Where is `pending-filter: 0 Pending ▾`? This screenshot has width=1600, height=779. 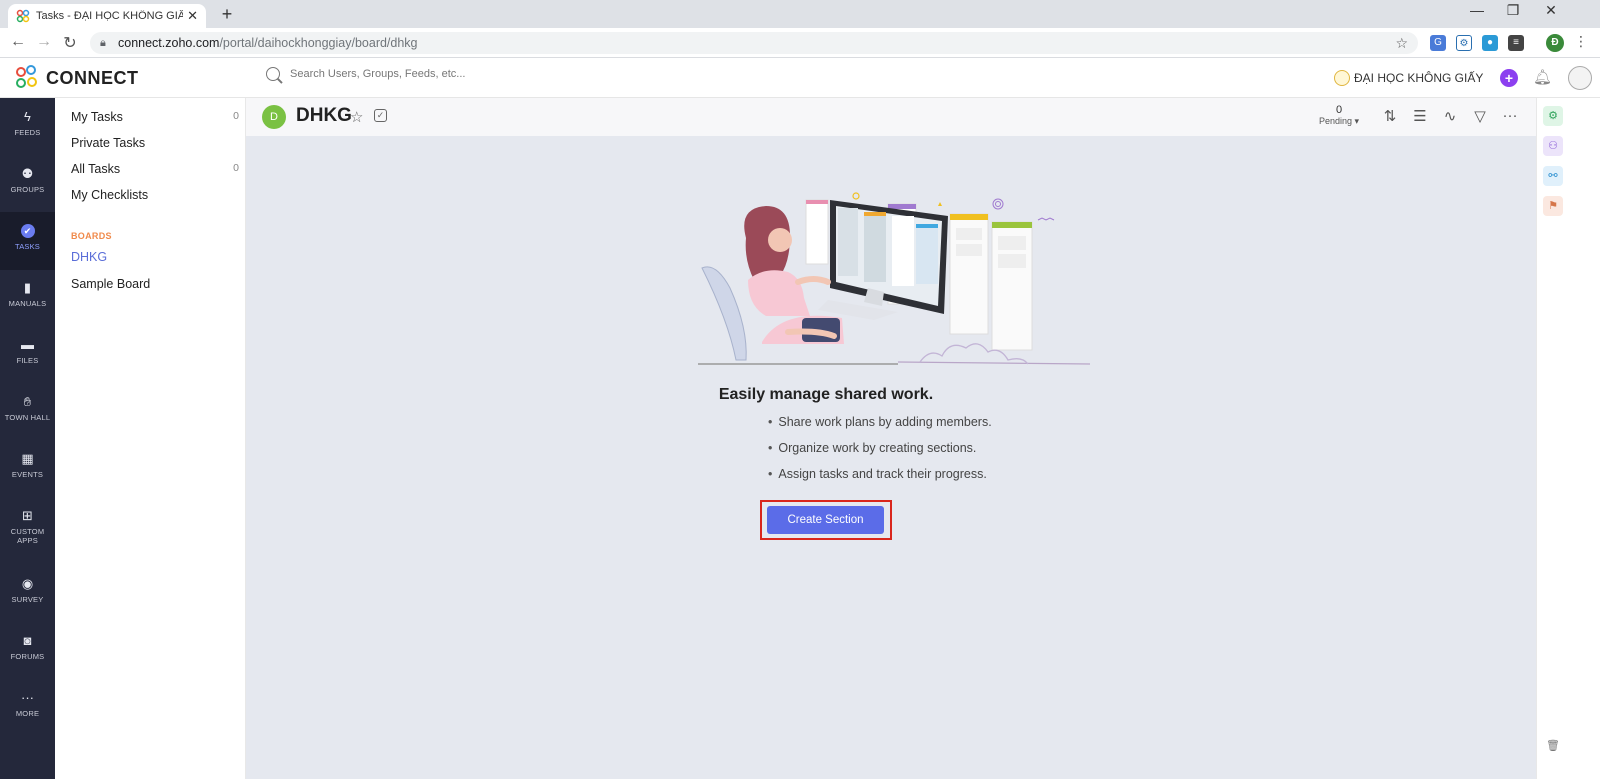 pending-filter: 0 Pending ▾ is located at coordinates (1339, 115).